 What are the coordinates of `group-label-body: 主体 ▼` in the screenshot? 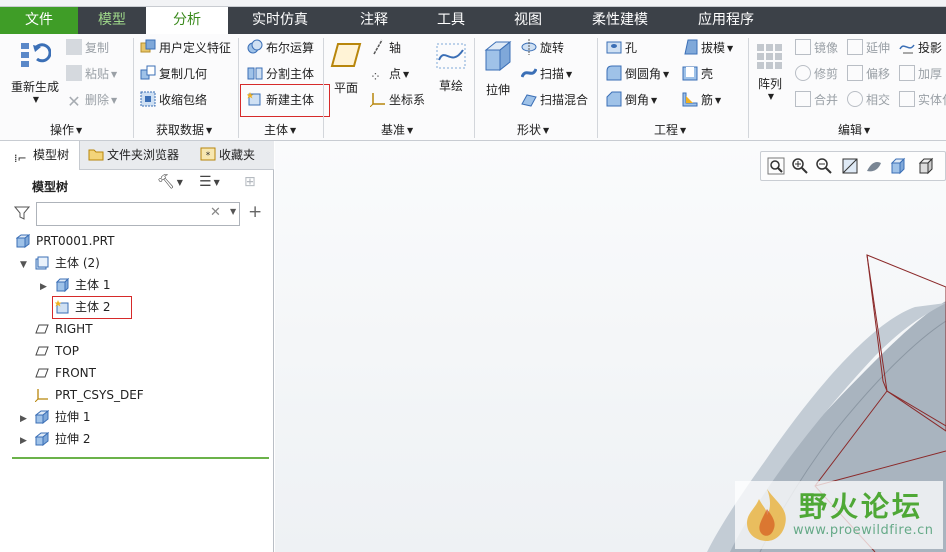 It's located at (280, 129).